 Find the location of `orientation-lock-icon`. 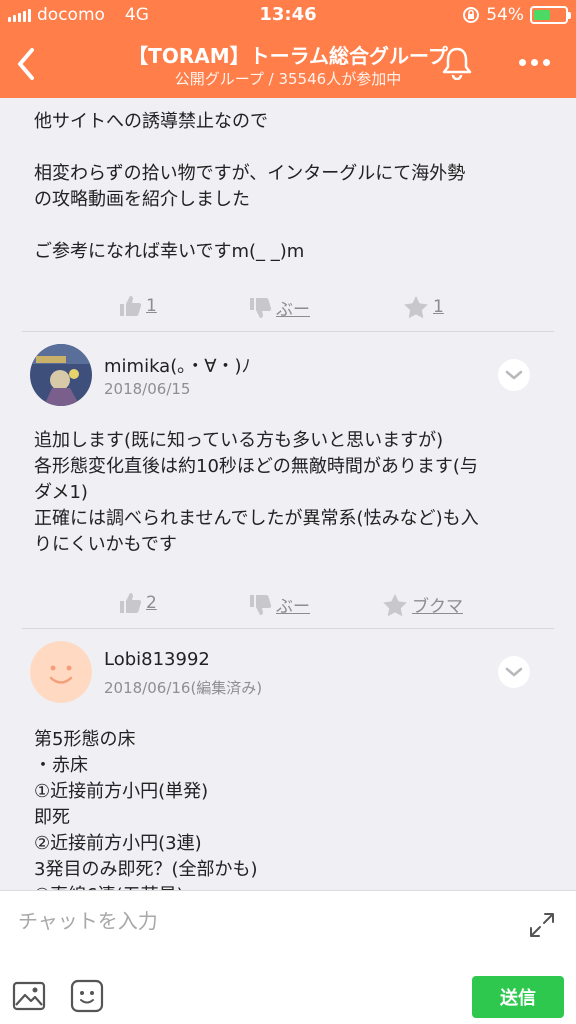

orientation-lock-icon is located at coordinates (471, 15).